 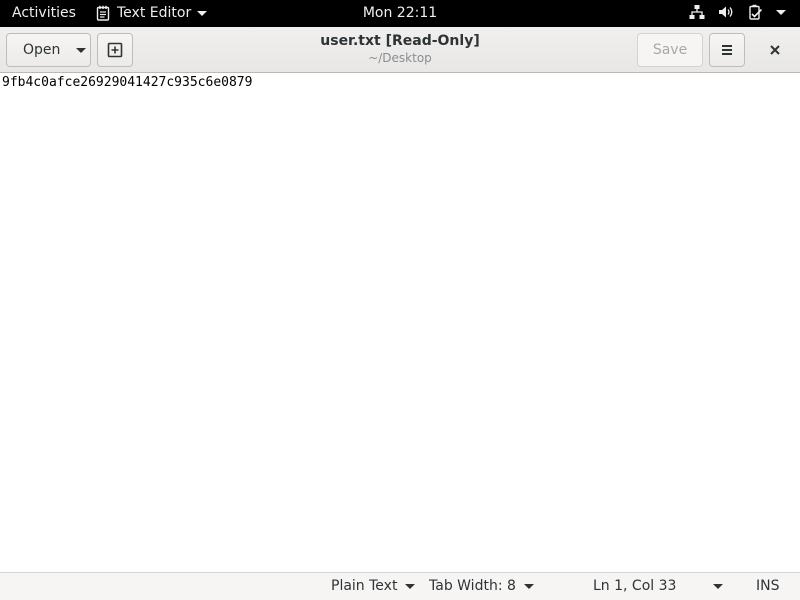 I want to click on language-selector: Plain Text, so click(x=373, y=586).